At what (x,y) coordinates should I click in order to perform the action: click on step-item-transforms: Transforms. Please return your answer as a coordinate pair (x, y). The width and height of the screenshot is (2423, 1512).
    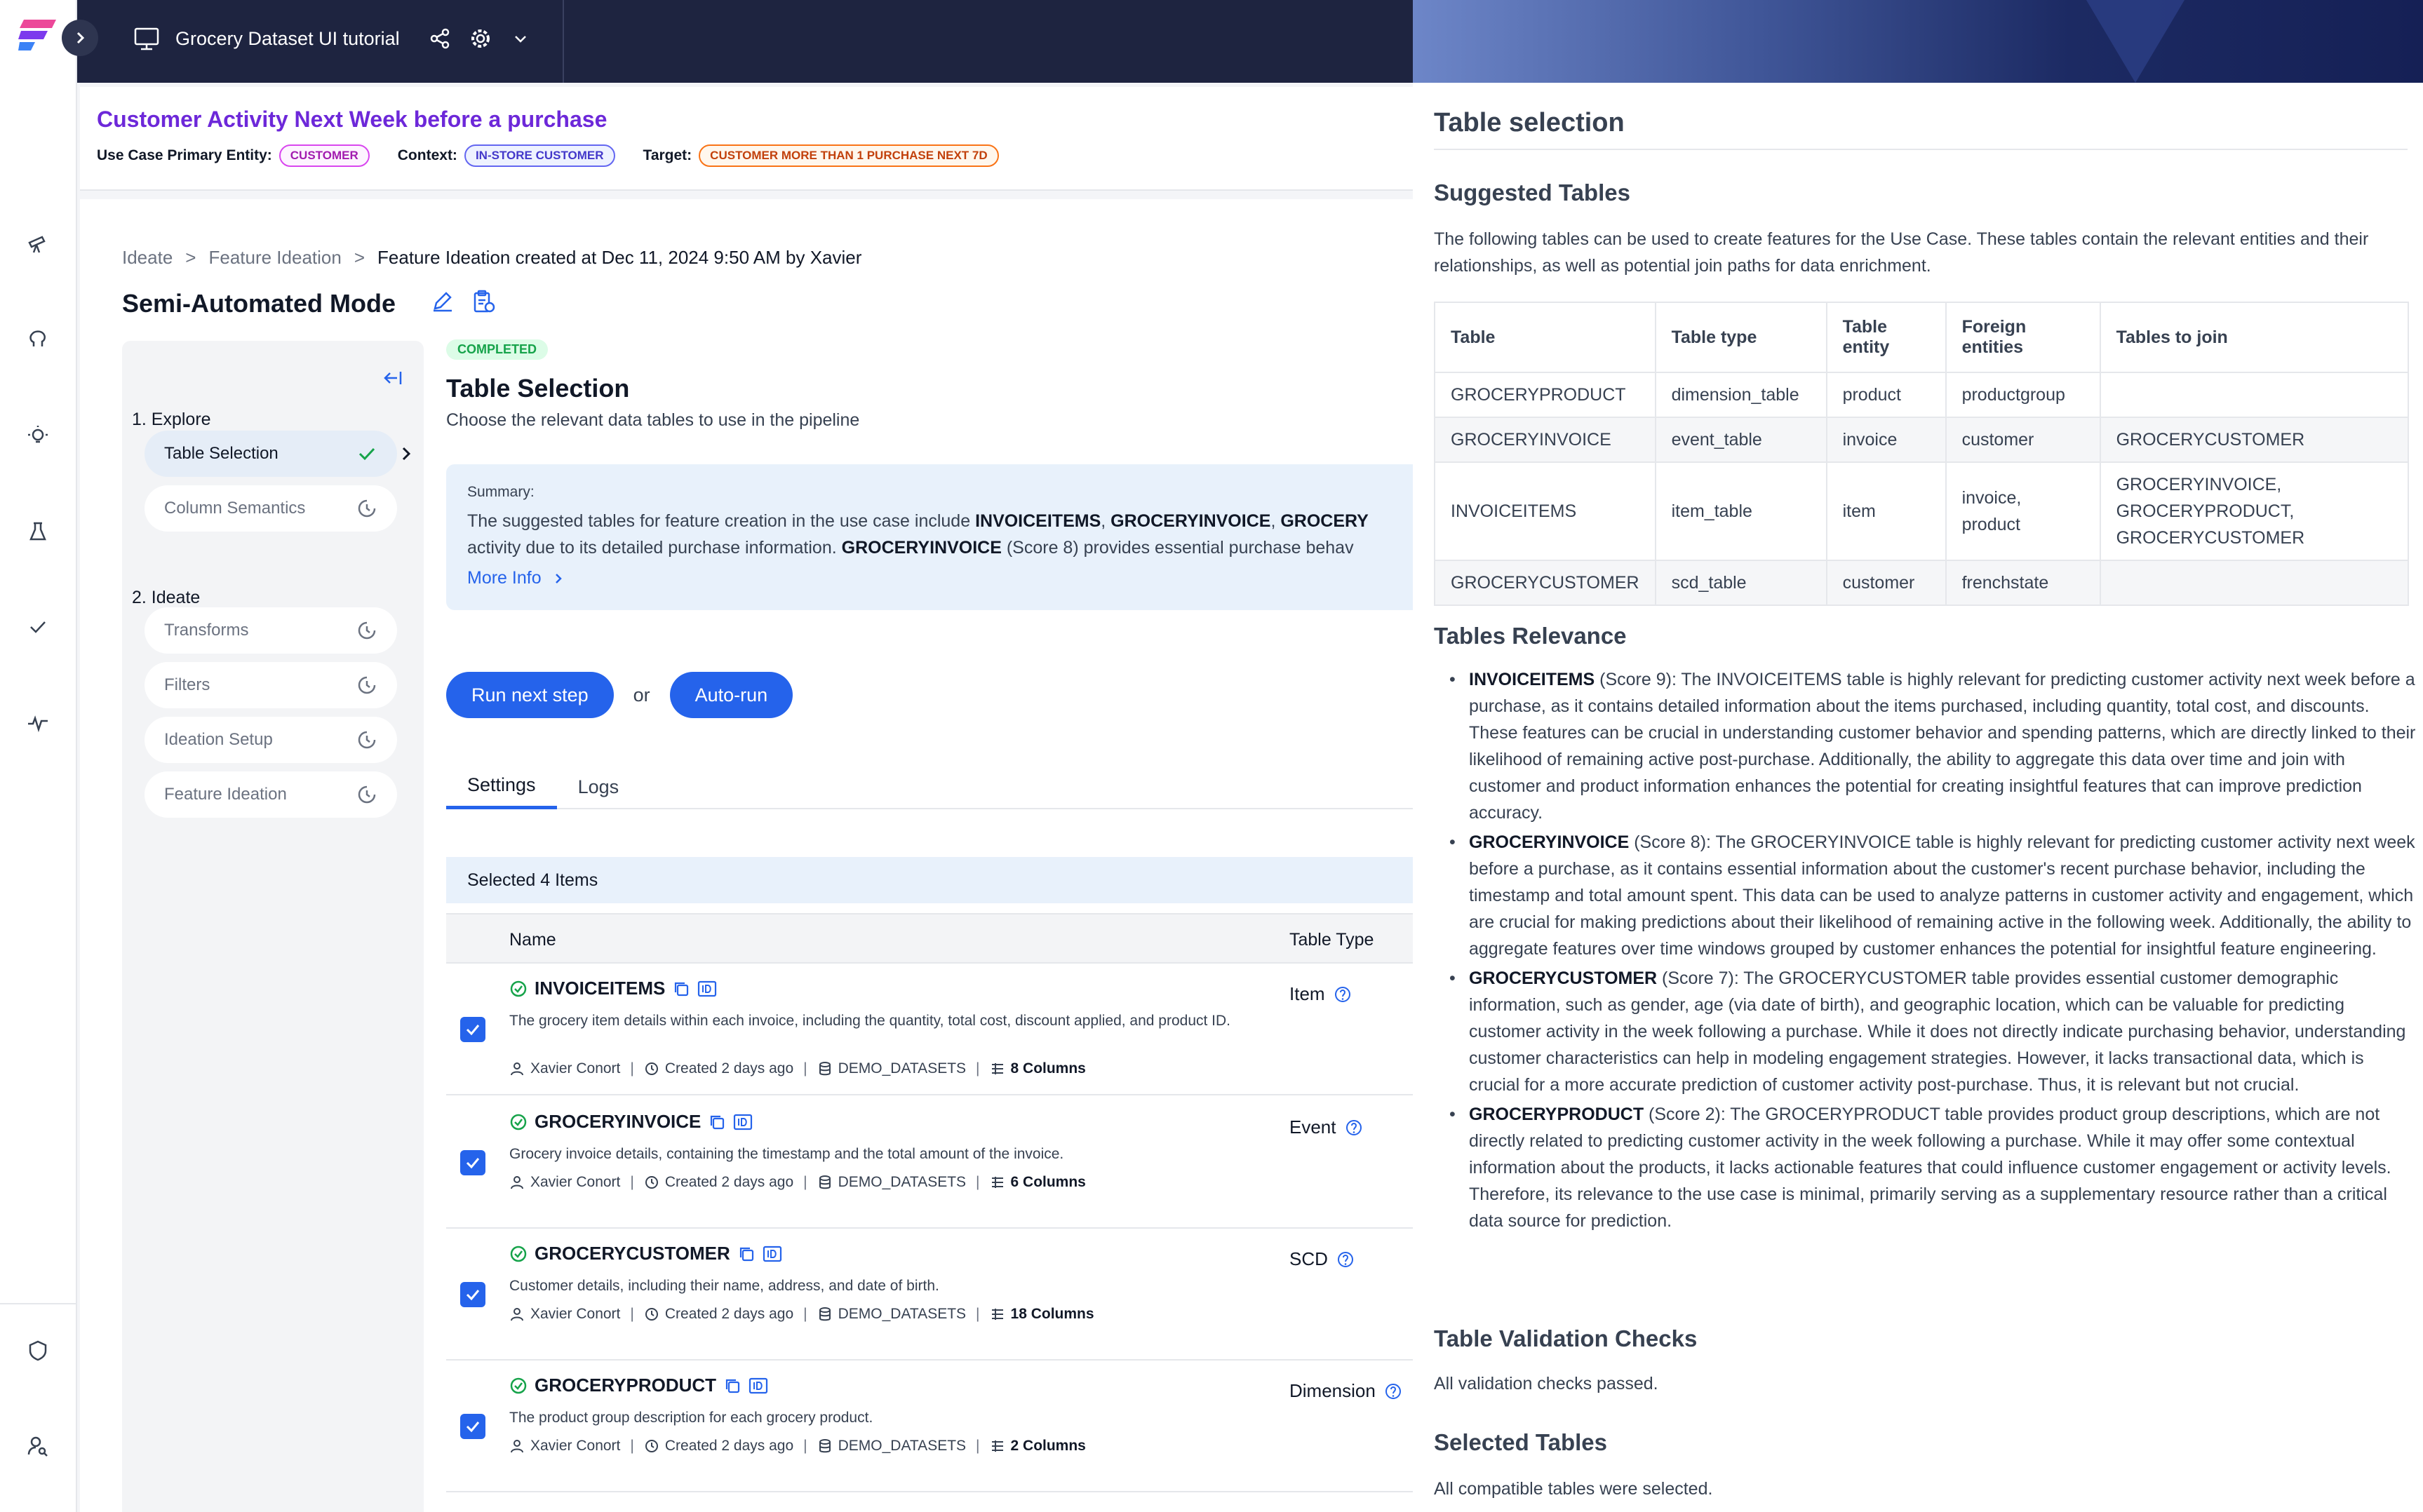
    Looking at the image, I should click on (271, 630).